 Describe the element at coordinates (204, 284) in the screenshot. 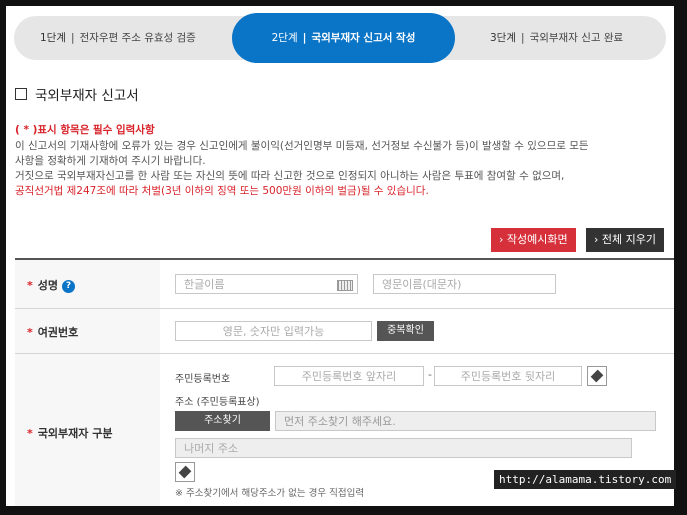

I see `korean-name-placeholder: 한글이름` at that location.